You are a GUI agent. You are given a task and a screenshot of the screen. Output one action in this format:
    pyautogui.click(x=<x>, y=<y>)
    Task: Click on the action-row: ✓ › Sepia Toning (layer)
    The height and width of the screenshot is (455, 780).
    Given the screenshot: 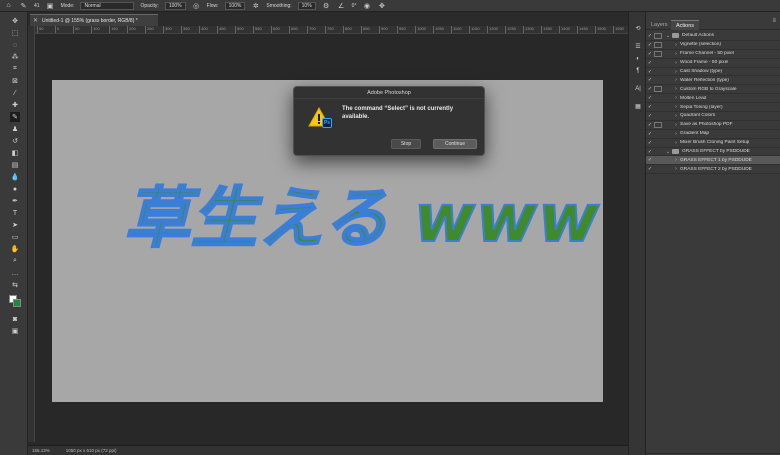 What is the action you would take?
    pyautogui.click(x=713, y=108)
    